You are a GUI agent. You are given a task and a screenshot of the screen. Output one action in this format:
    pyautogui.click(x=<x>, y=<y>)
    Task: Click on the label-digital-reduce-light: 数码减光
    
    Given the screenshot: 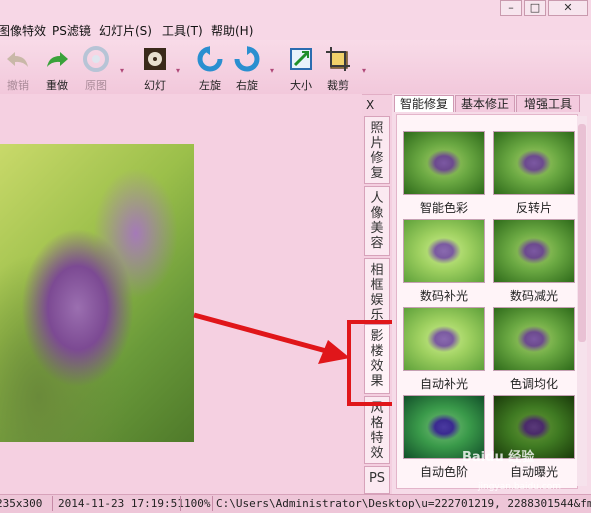 What is the action you would take?
    pyautogui.click(x=533, y=296)
    